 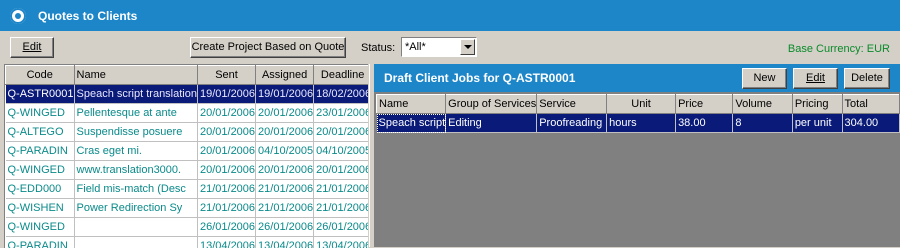 What do you see at coordinates (40, 189) in the screenshot?
I see `cell-code: Q-EDD000` at bounding box center [40, 189].